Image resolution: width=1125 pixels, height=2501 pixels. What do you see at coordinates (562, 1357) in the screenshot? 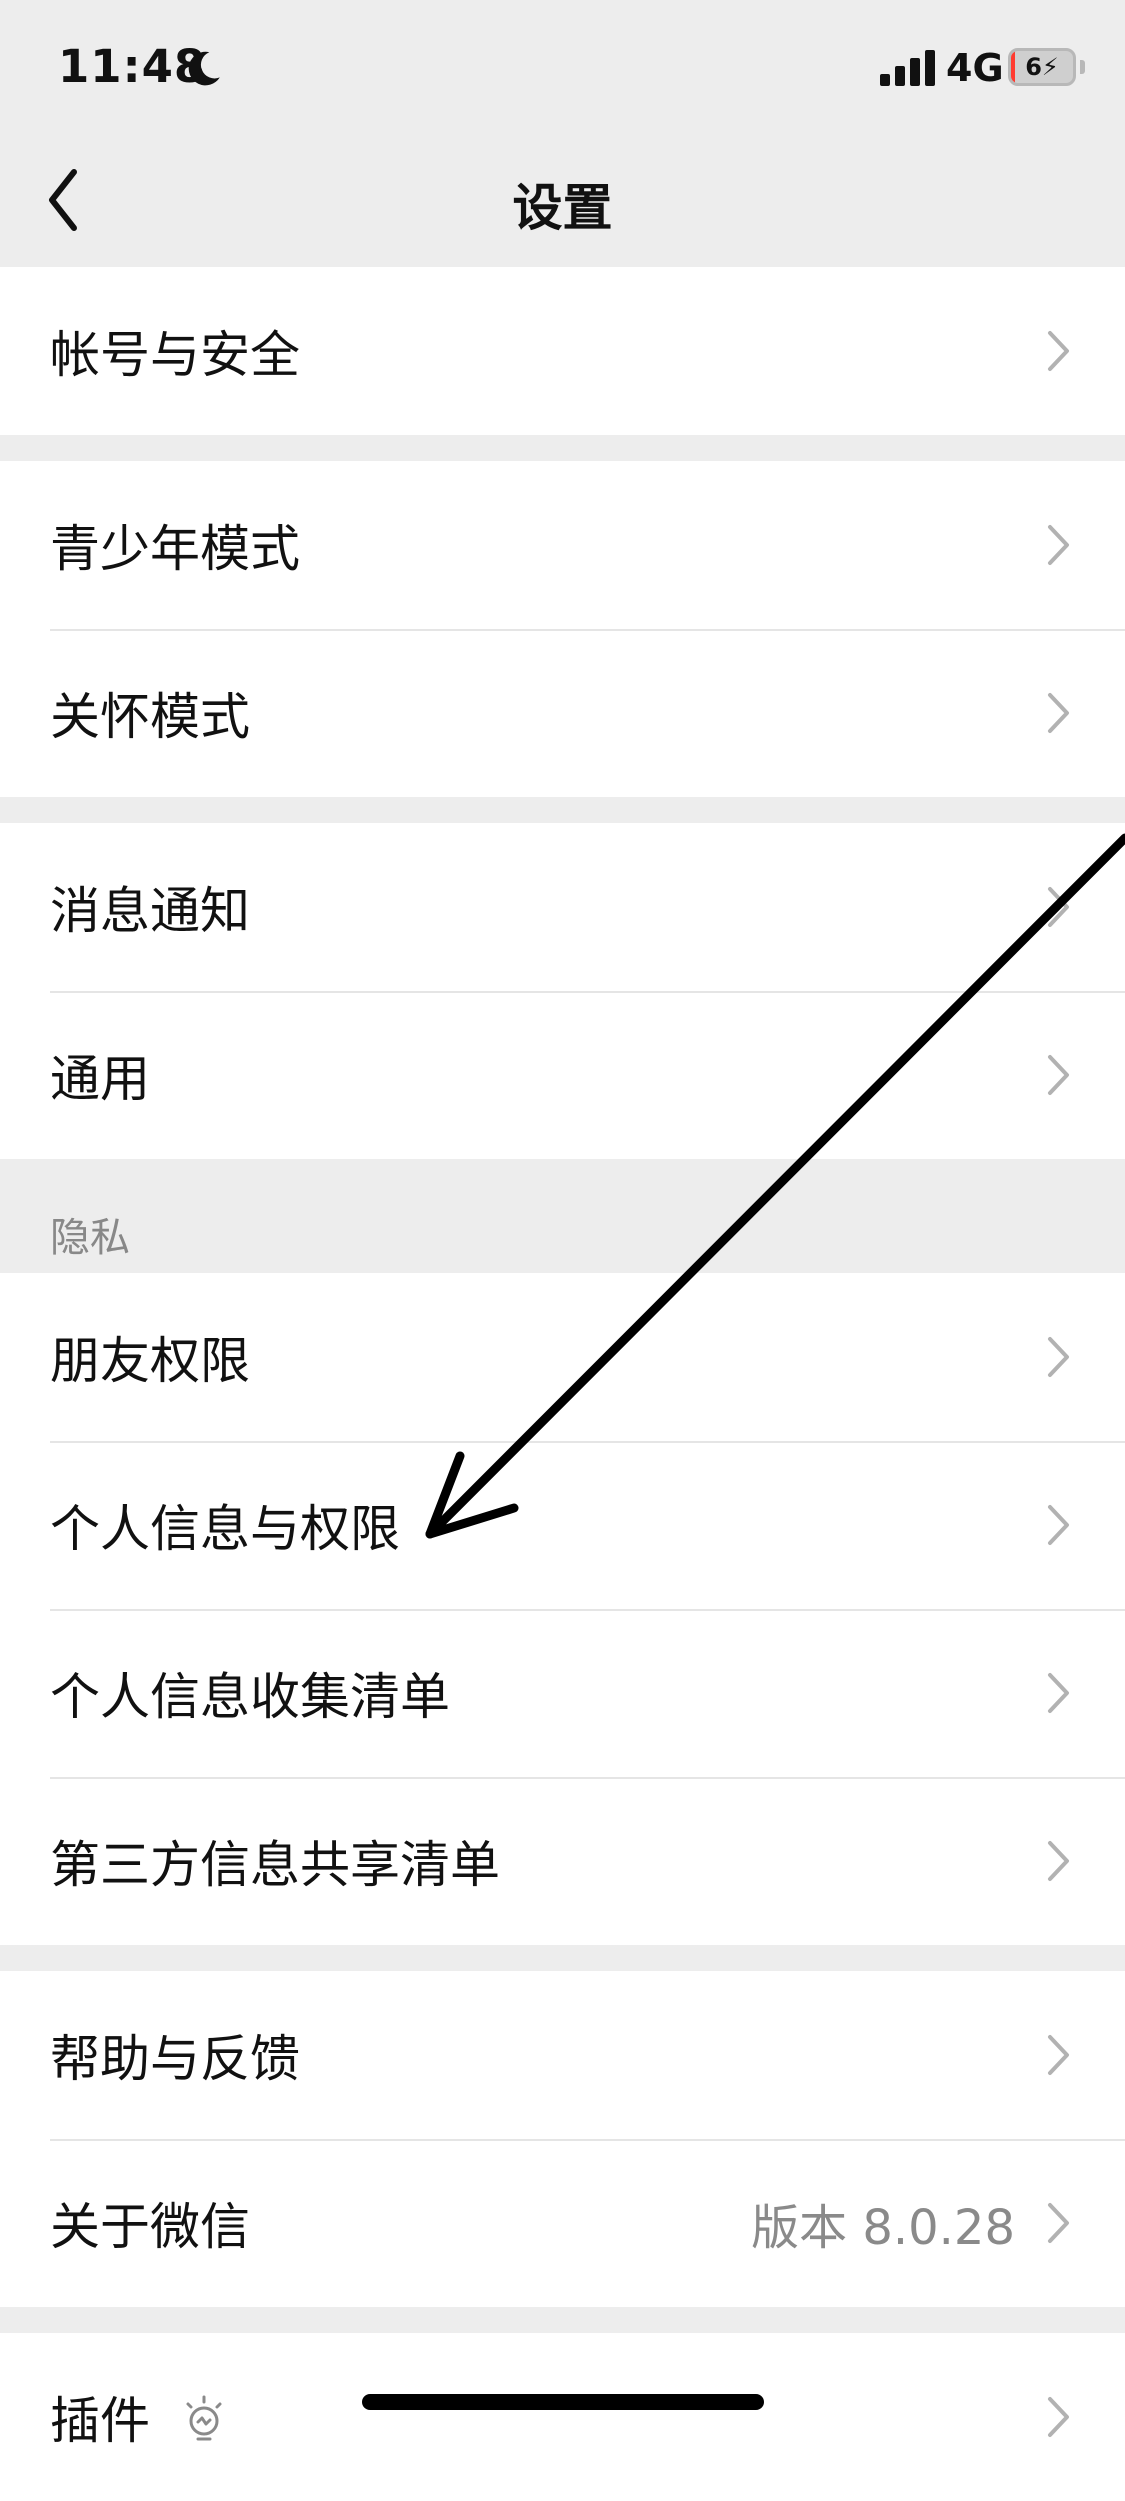
I see `settings-row: 朋友权限` at bounding box center [562, 1357].